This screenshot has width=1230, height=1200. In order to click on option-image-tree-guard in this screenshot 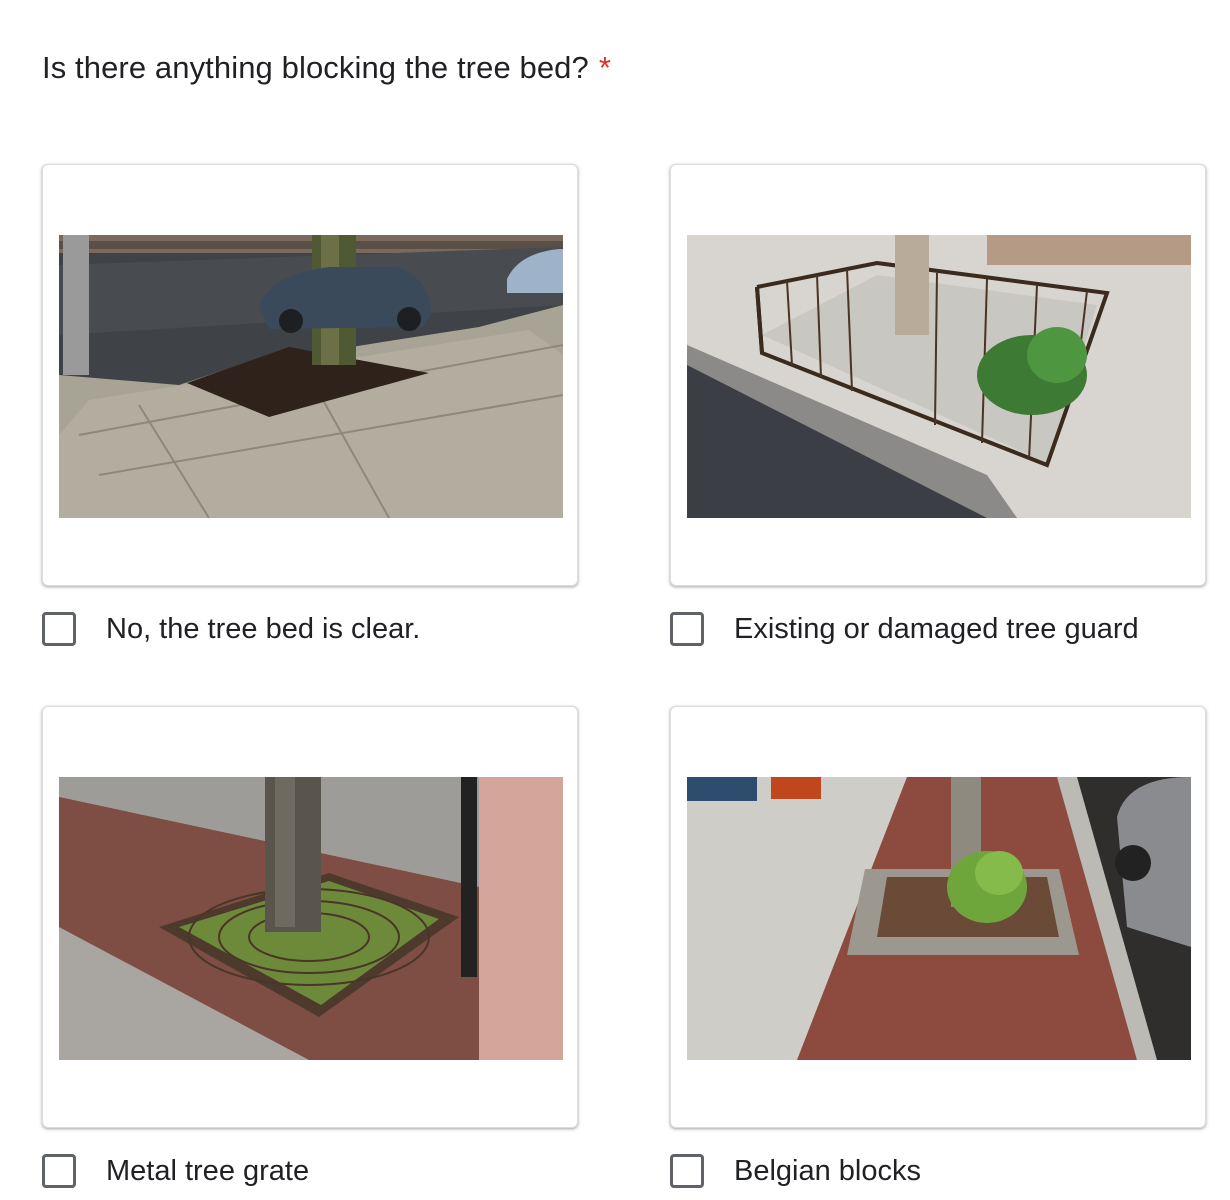, I will do `click(939, 376)`.